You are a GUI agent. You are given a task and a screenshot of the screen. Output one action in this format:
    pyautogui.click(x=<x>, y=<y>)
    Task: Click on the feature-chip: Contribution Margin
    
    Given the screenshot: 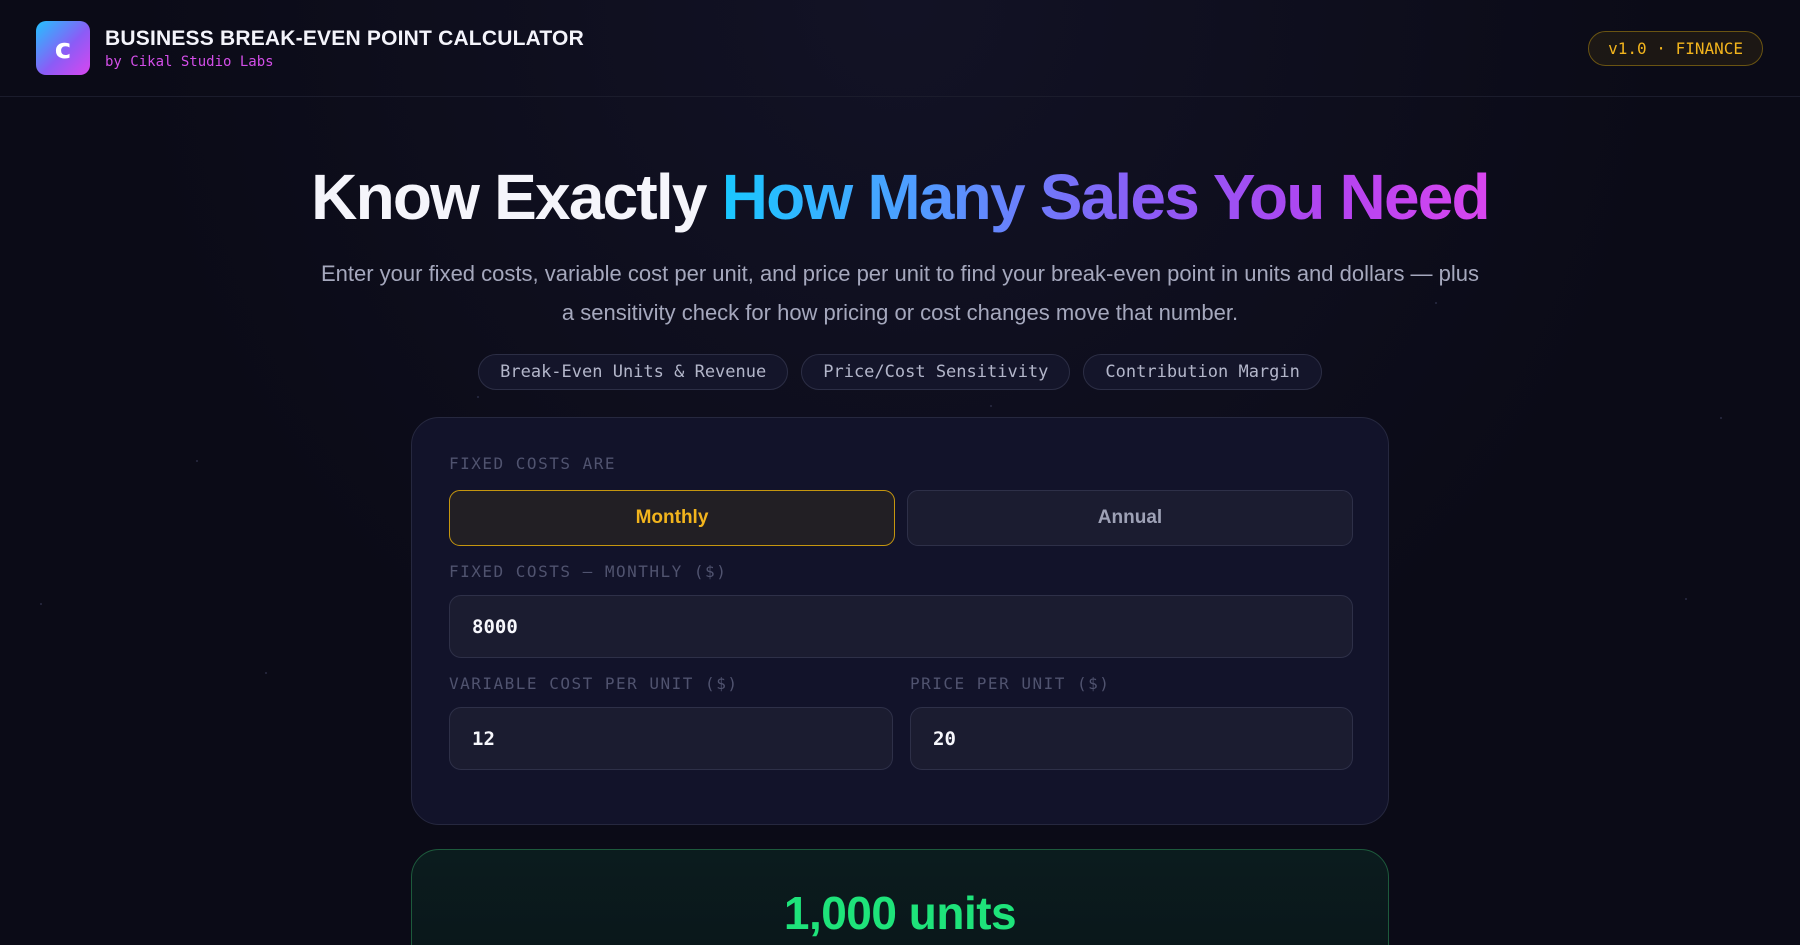 What is the action you would take?
    pyautogui.click(x=1202, y=372)
    